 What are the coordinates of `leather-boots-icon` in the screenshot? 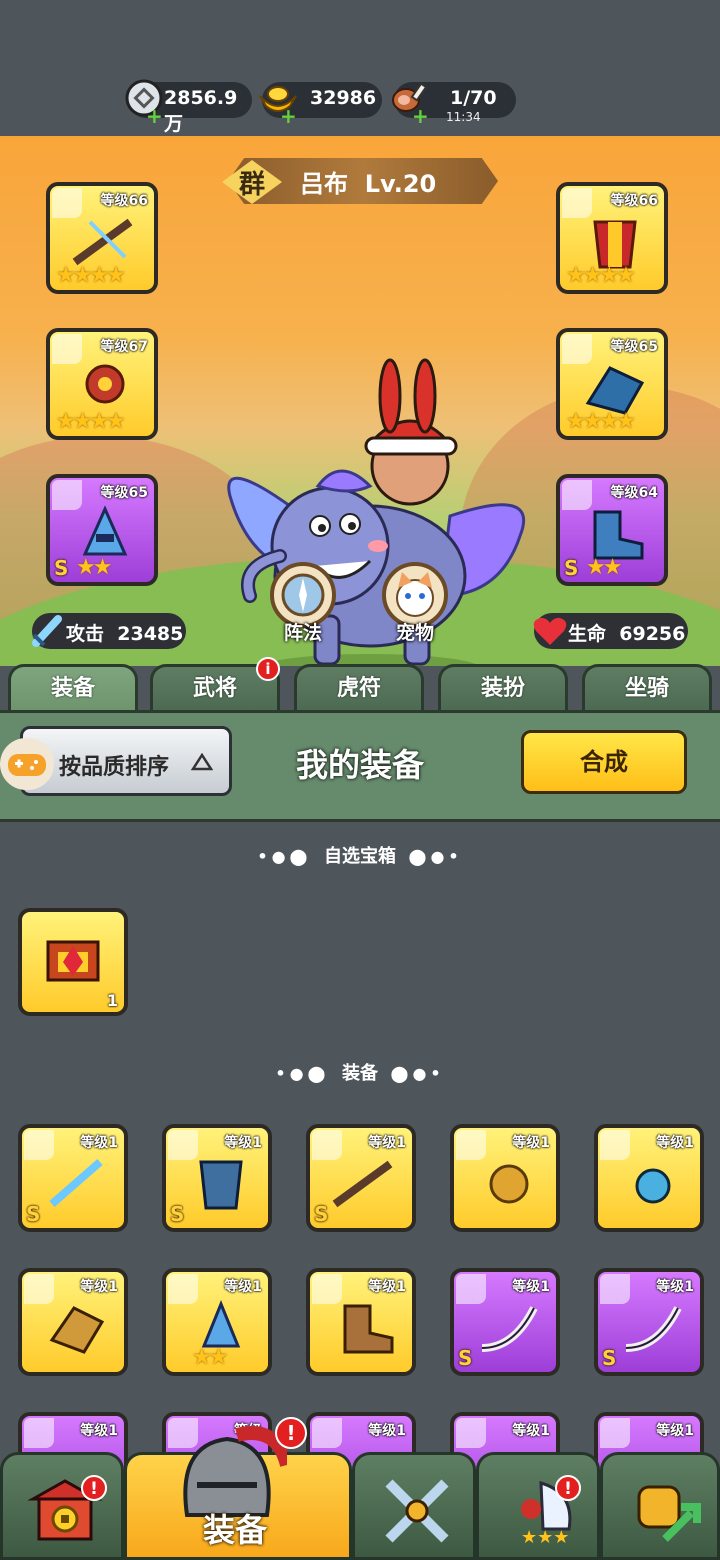 It's located at (368, 1329).